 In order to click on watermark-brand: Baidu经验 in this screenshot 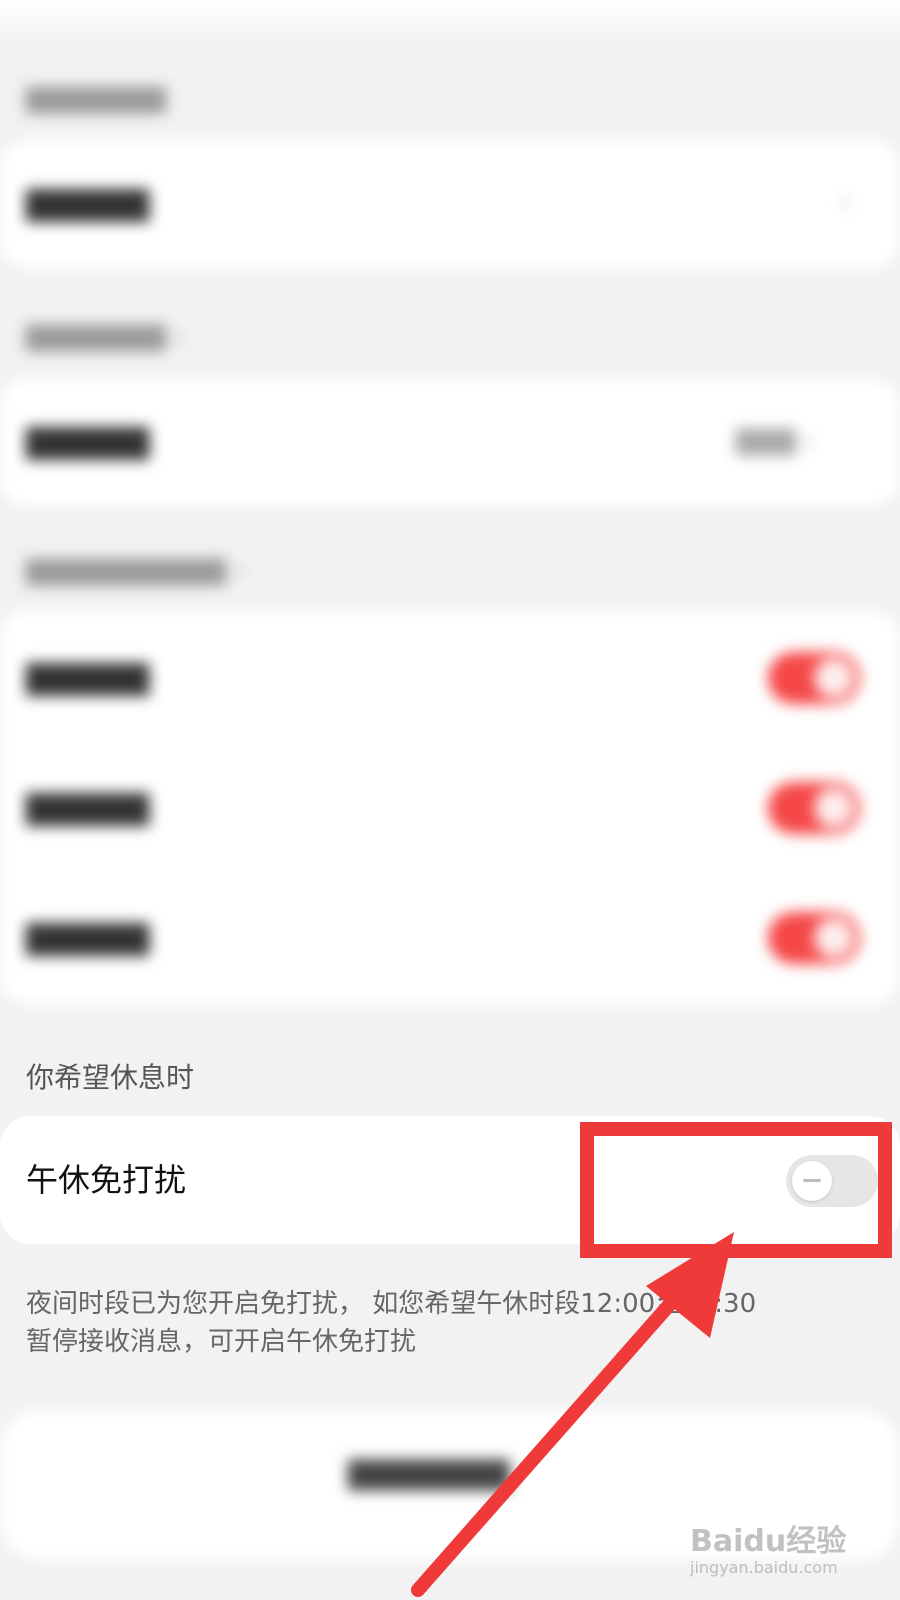, I will do `click(768, 1541)`.